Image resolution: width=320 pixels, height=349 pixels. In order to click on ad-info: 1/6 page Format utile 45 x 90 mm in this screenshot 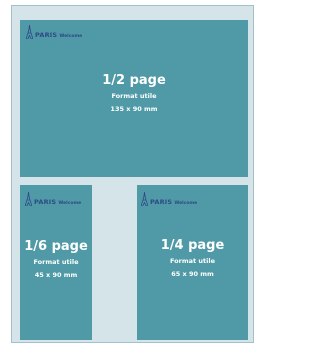, I will do `click(56, 259)`.